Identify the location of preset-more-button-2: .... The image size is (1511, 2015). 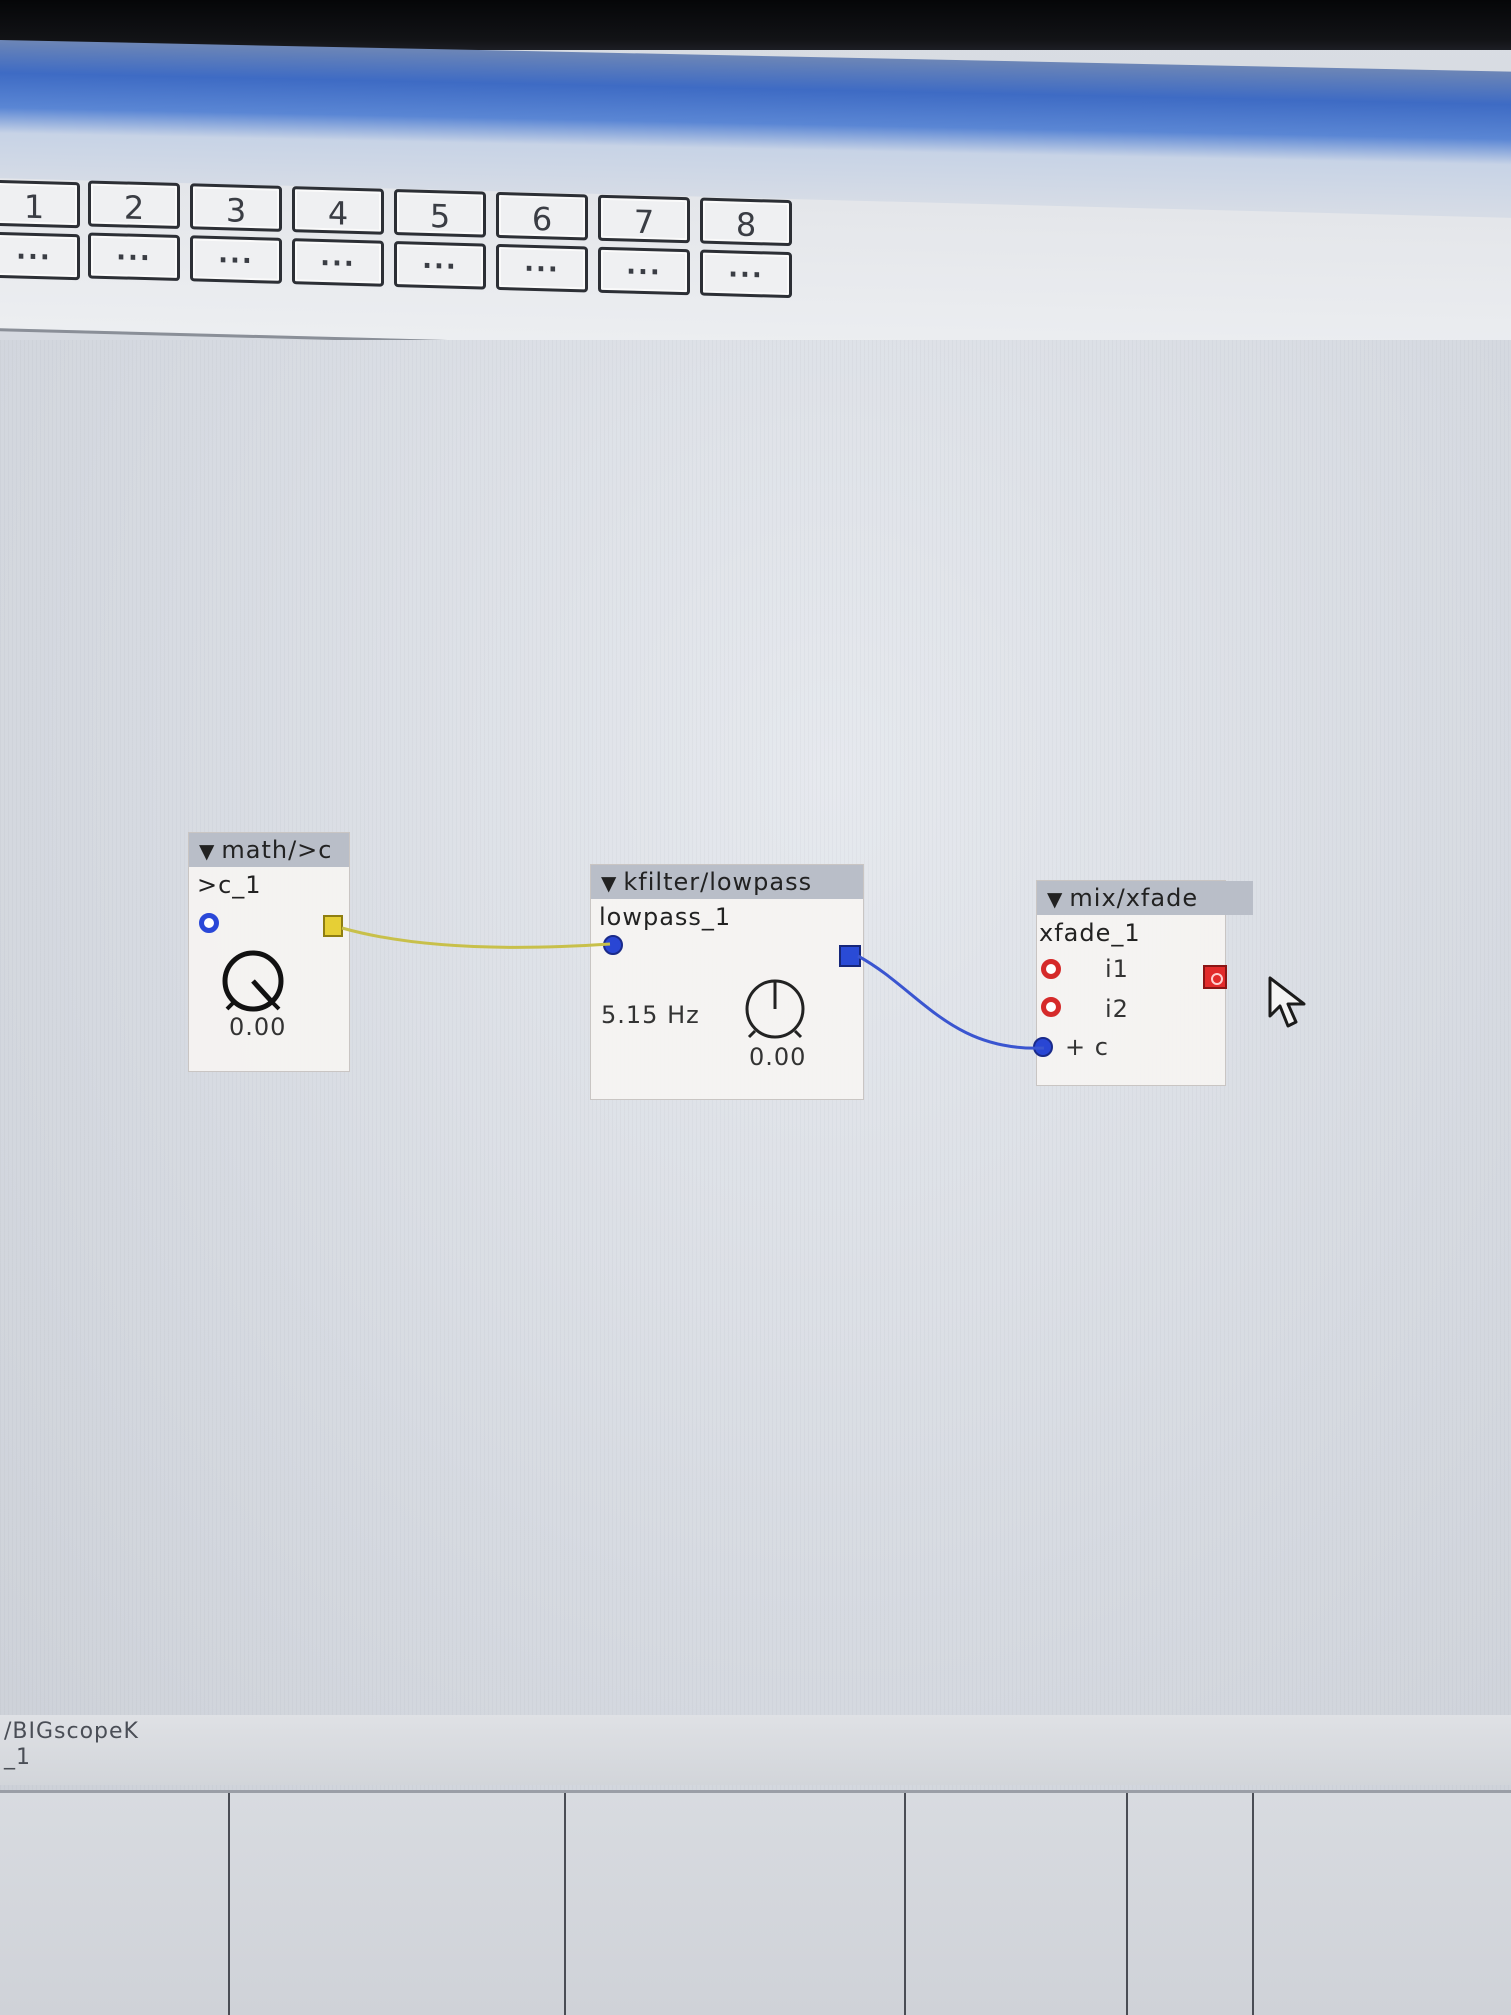
(134, 257).